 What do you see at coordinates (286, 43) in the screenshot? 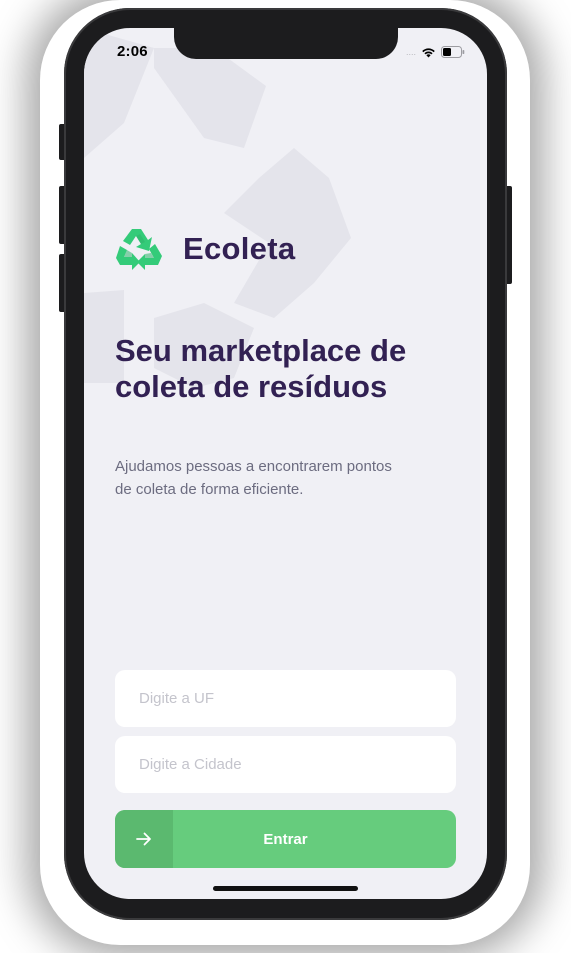
I see `notch` at bounding box center [286, 43].